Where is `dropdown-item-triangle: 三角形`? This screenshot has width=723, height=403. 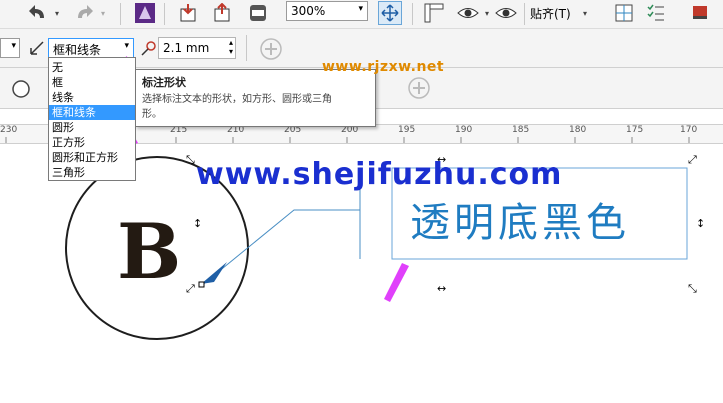 dropdown-item-triangle: 三角形 is located at coordinates (92, 172).